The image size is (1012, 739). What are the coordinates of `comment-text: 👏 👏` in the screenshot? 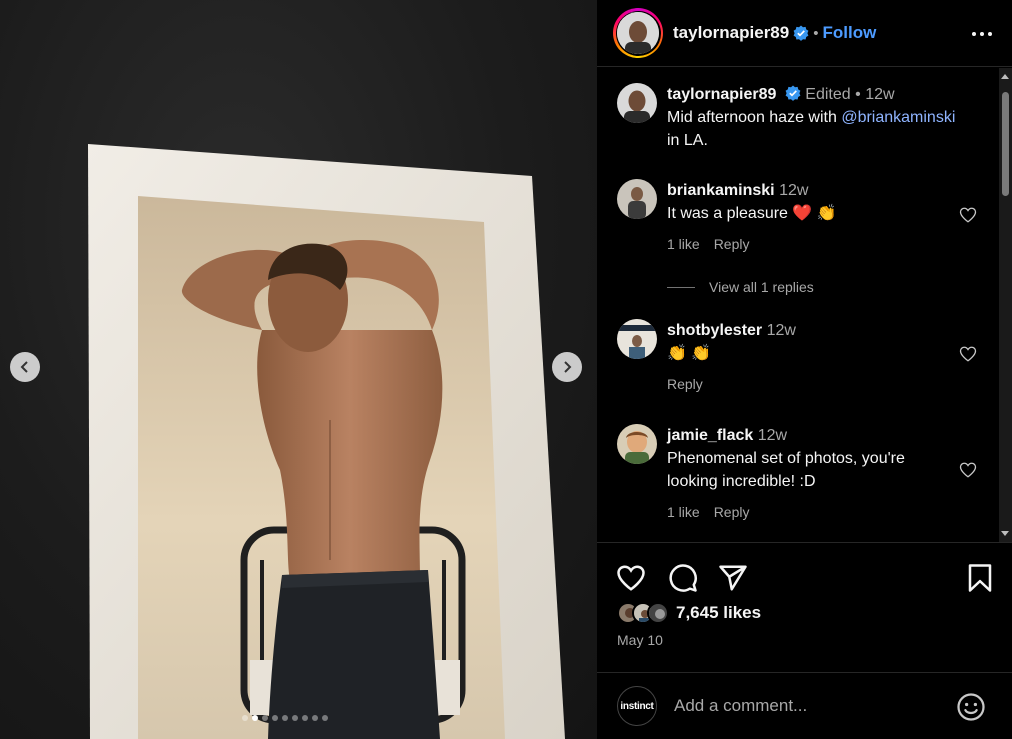 It's located at (689, 353).